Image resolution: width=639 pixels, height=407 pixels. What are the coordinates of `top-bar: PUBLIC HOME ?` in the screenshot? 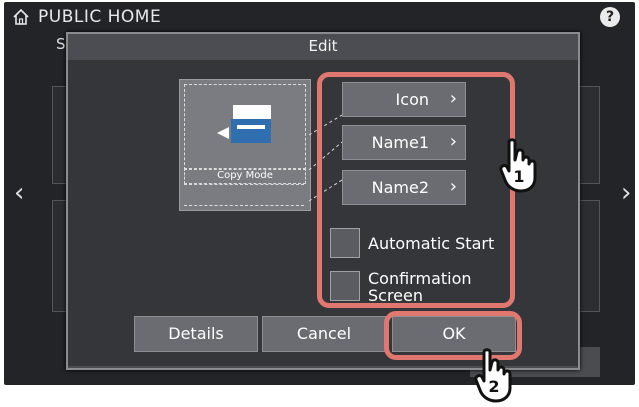 It's located at (319, 17).